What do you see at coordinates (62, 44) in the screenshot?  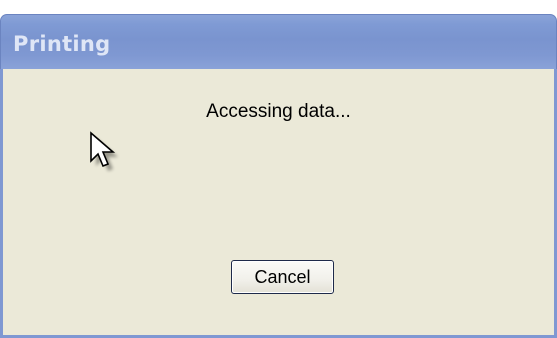 I see `dialog-title: Printing` at bounding box center [62, 44].